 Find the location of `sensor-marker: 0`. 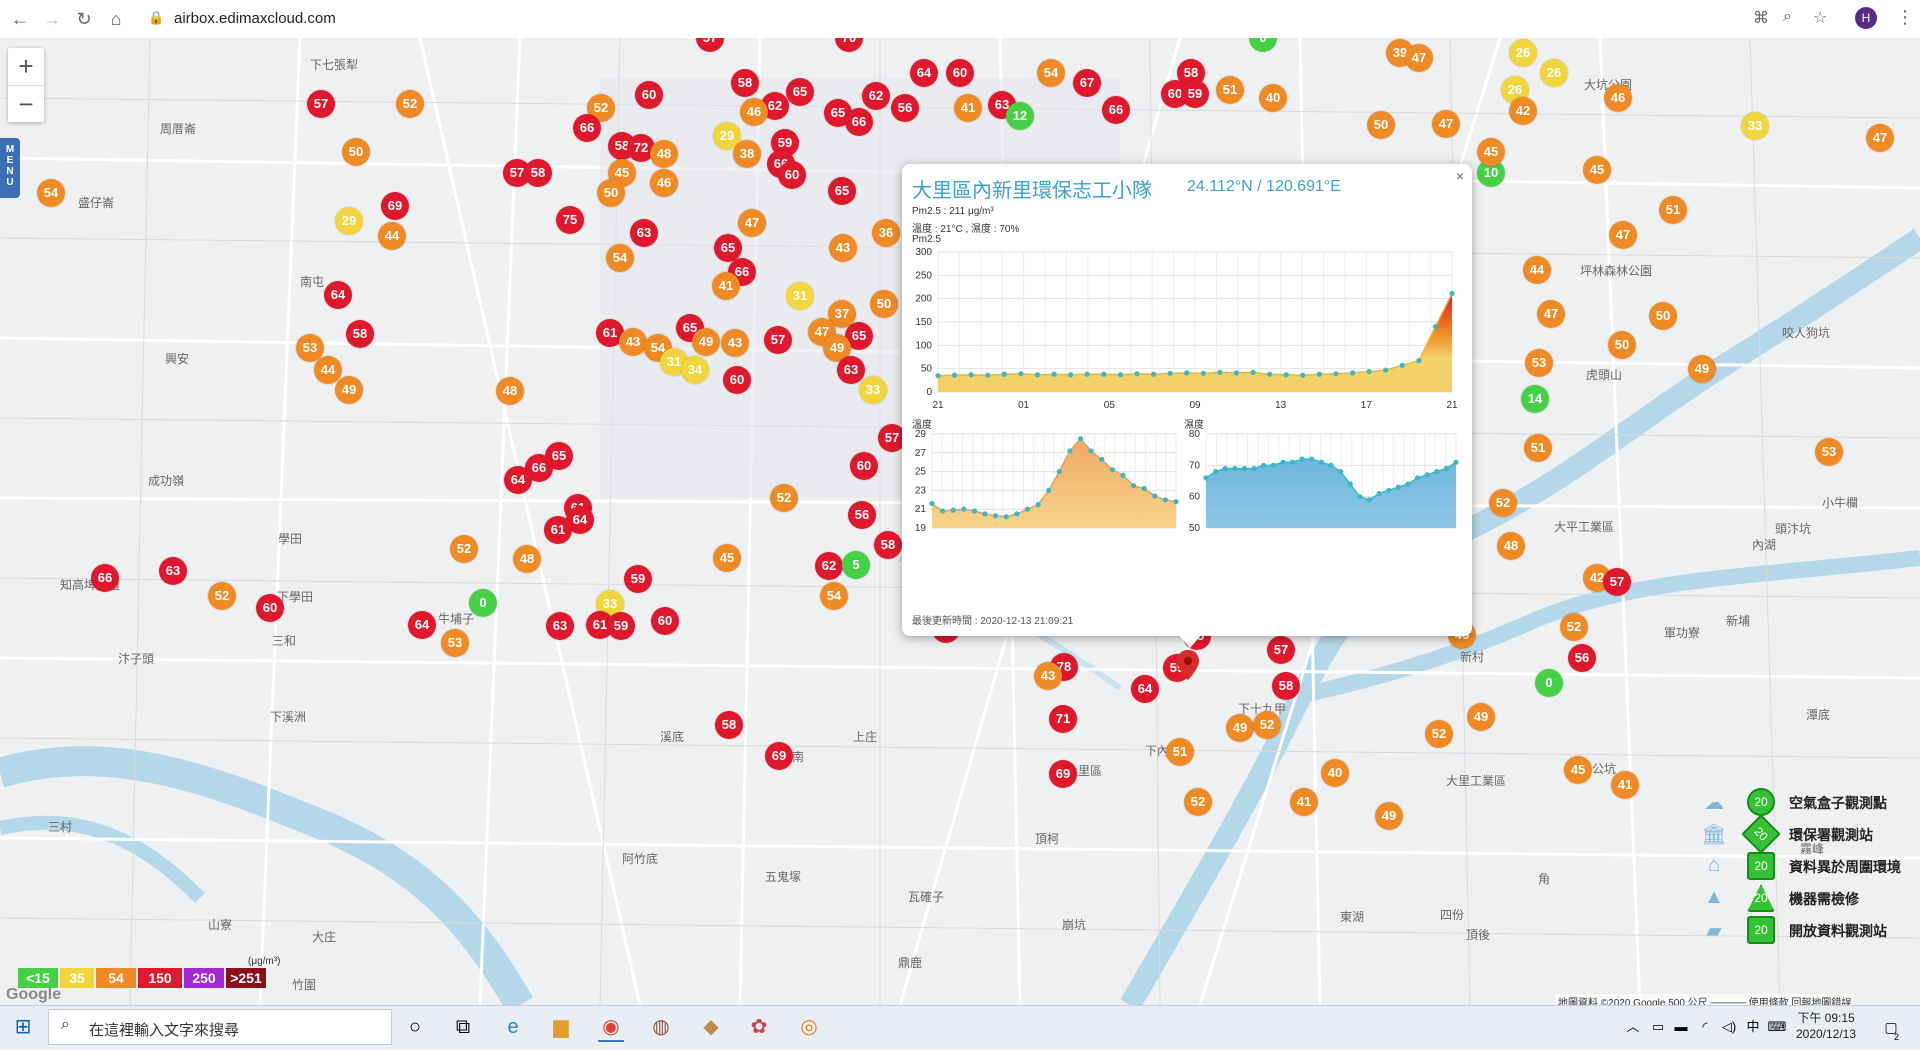

sensor-marker: 0 is located at coordinates (483, 603).